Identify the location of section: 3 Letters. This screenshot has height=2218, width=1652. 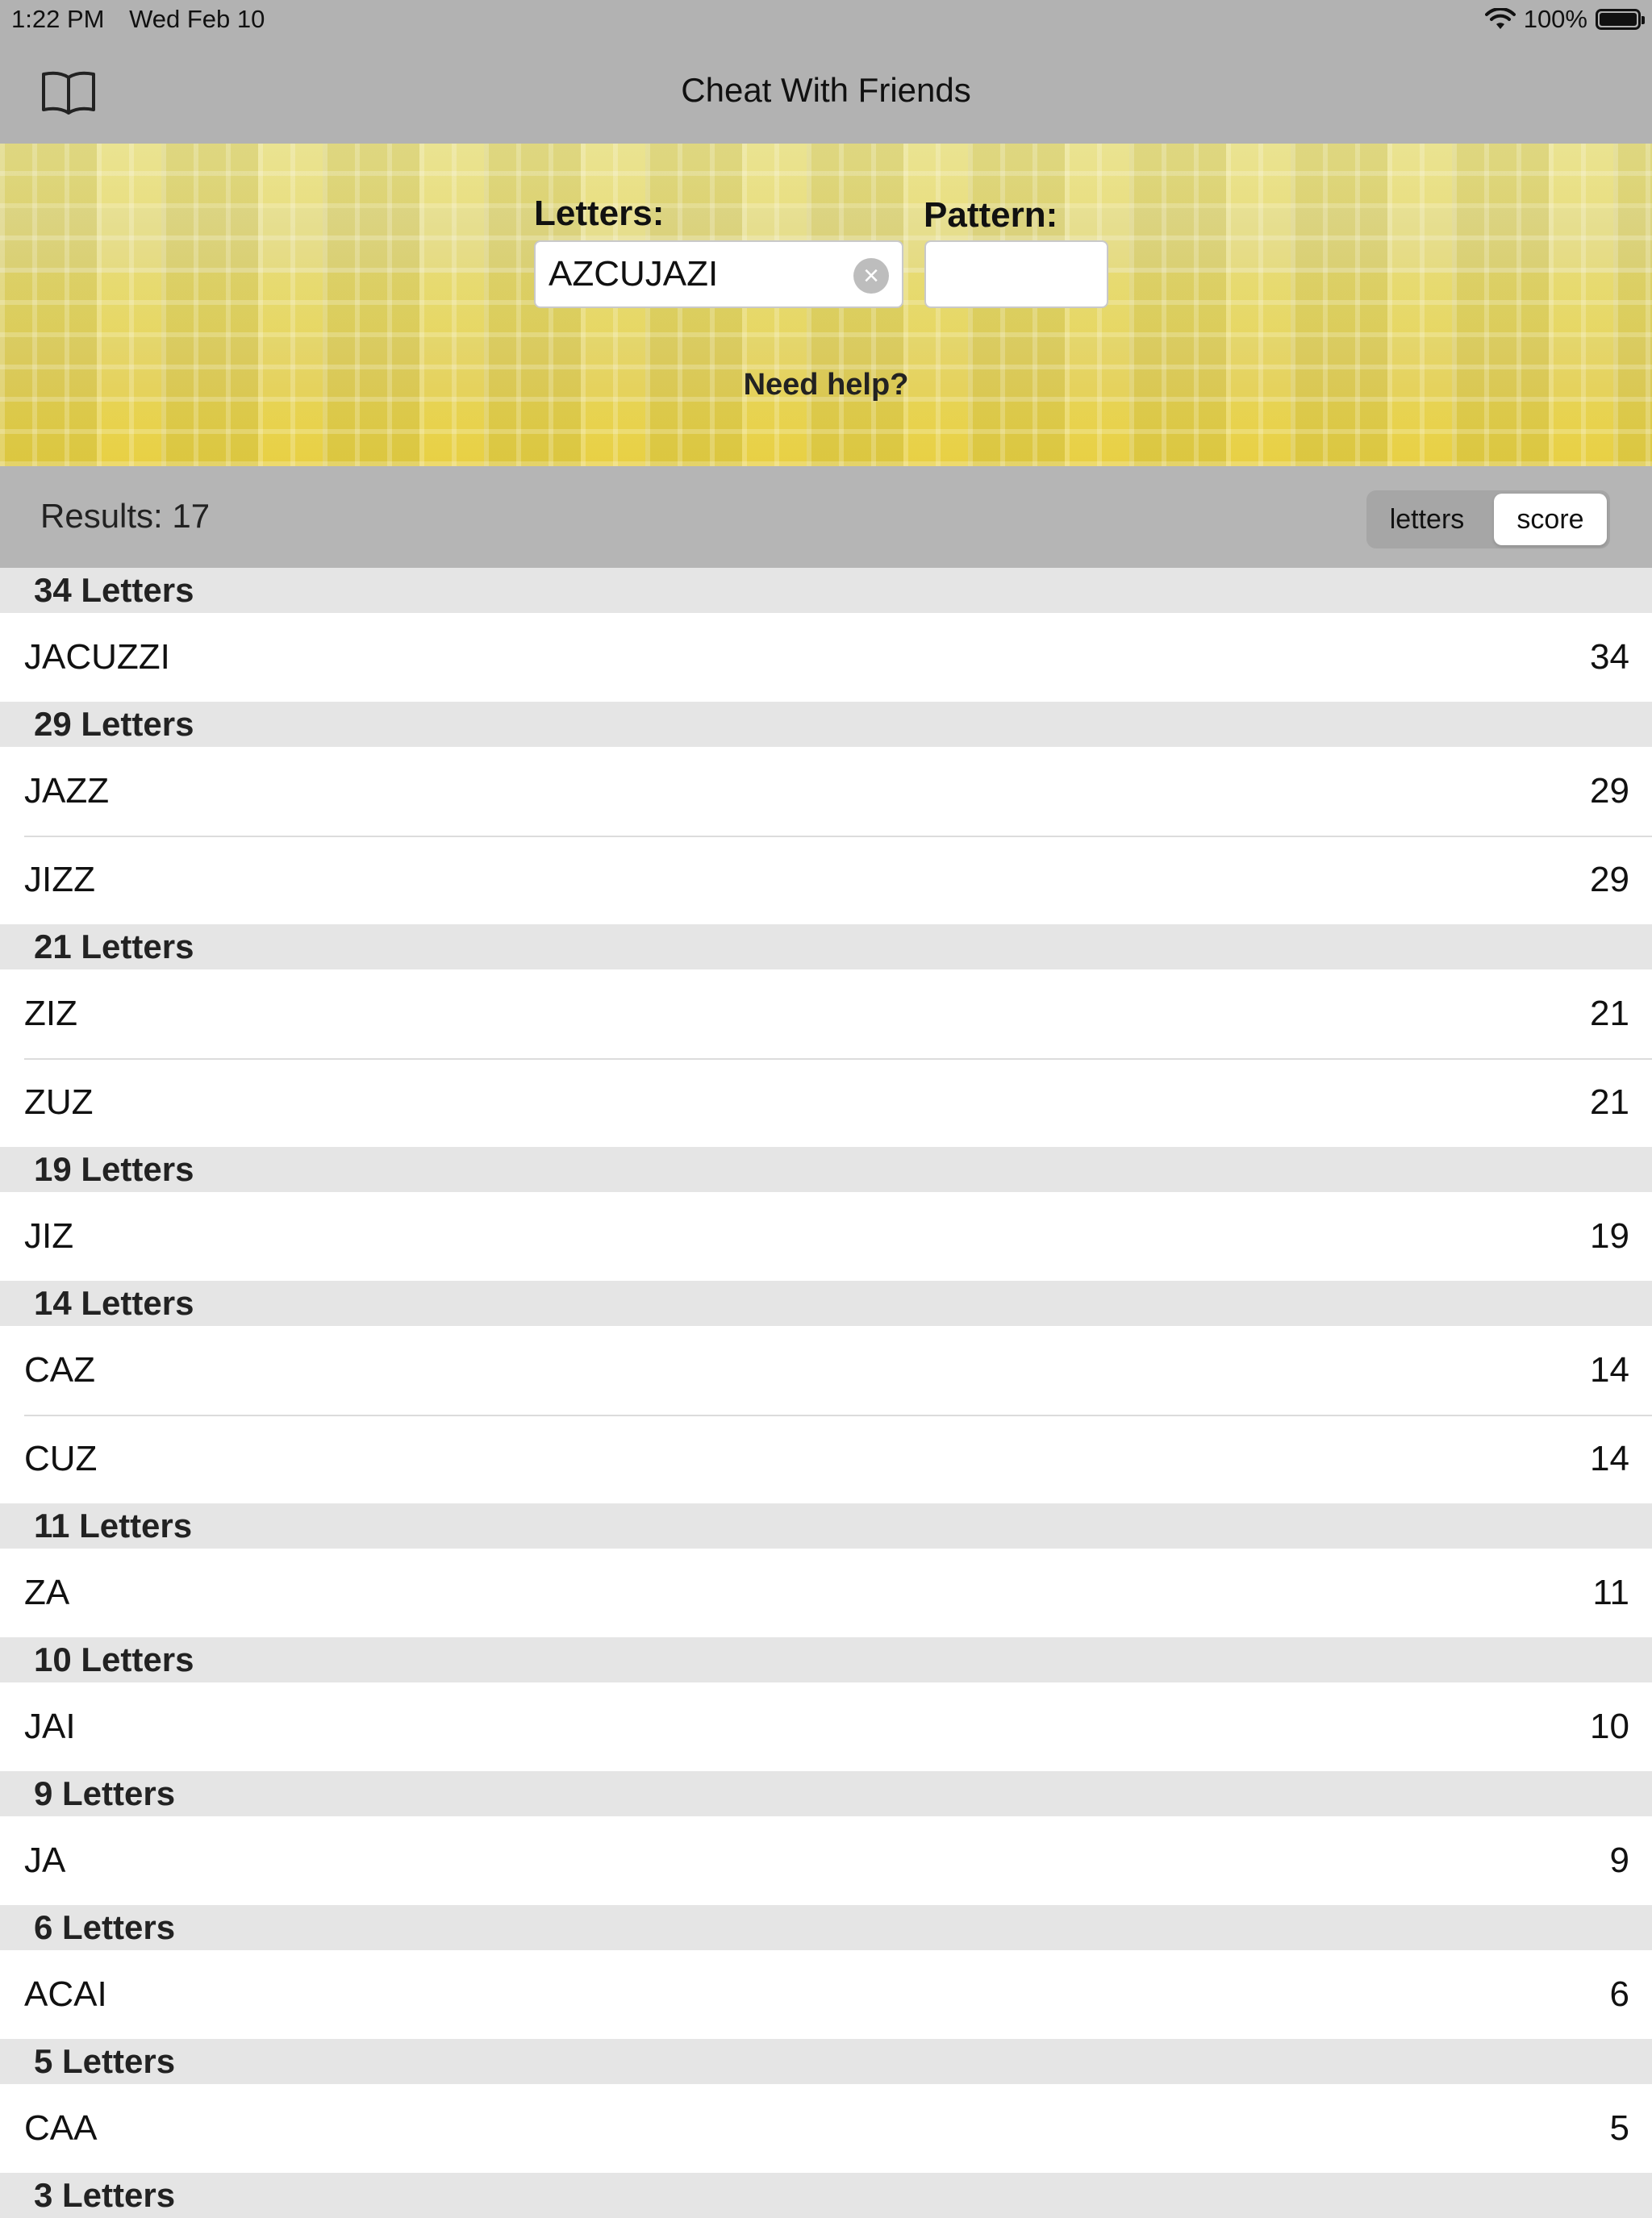
(826, 2195).